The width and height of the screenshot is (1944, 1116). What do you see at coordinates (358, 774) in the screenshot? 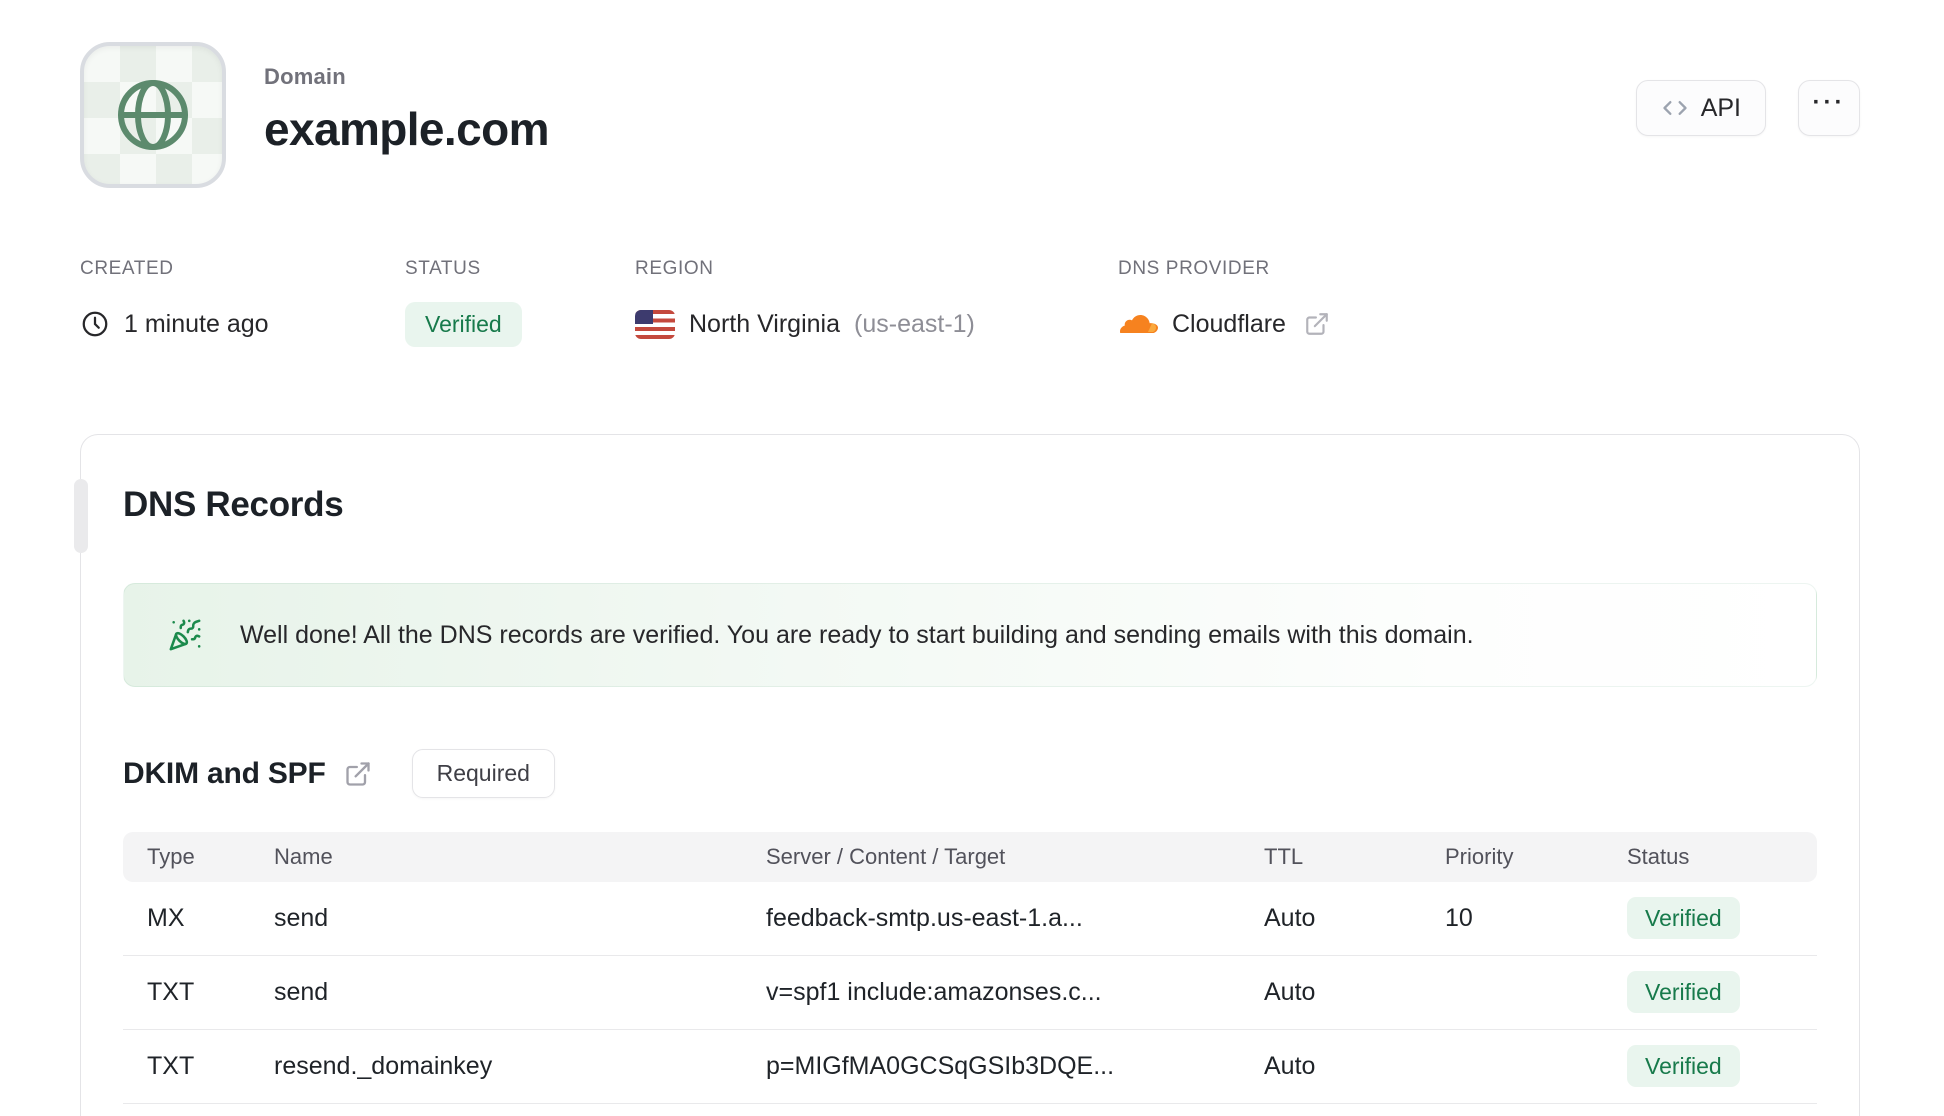
I see `dkim-external-link-icon` at bounding box center [358, 774].